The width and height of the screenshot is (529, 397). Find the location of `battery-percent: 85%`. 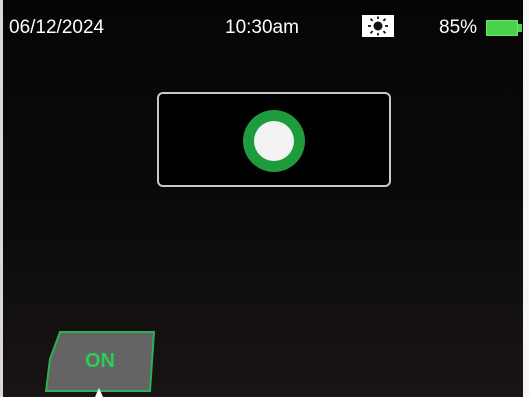

battery-percent: 85% is located at coordinates (458, 27).